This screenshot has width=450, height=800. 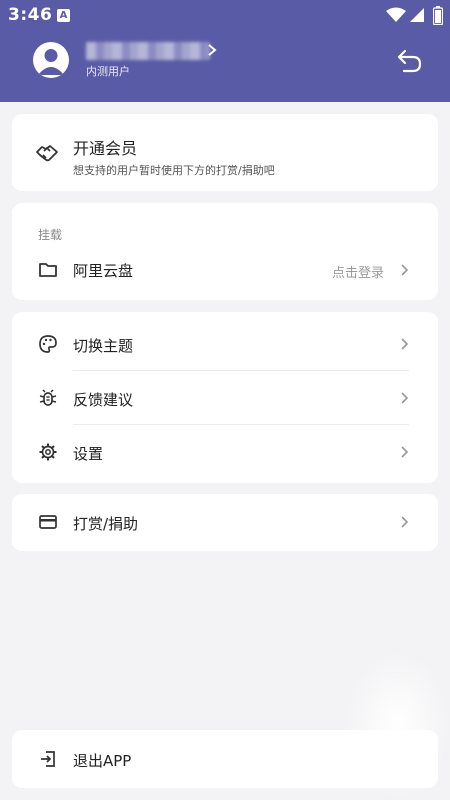 I want to click on switch-theme-row: 切换主题, so click(x=225, y=344).